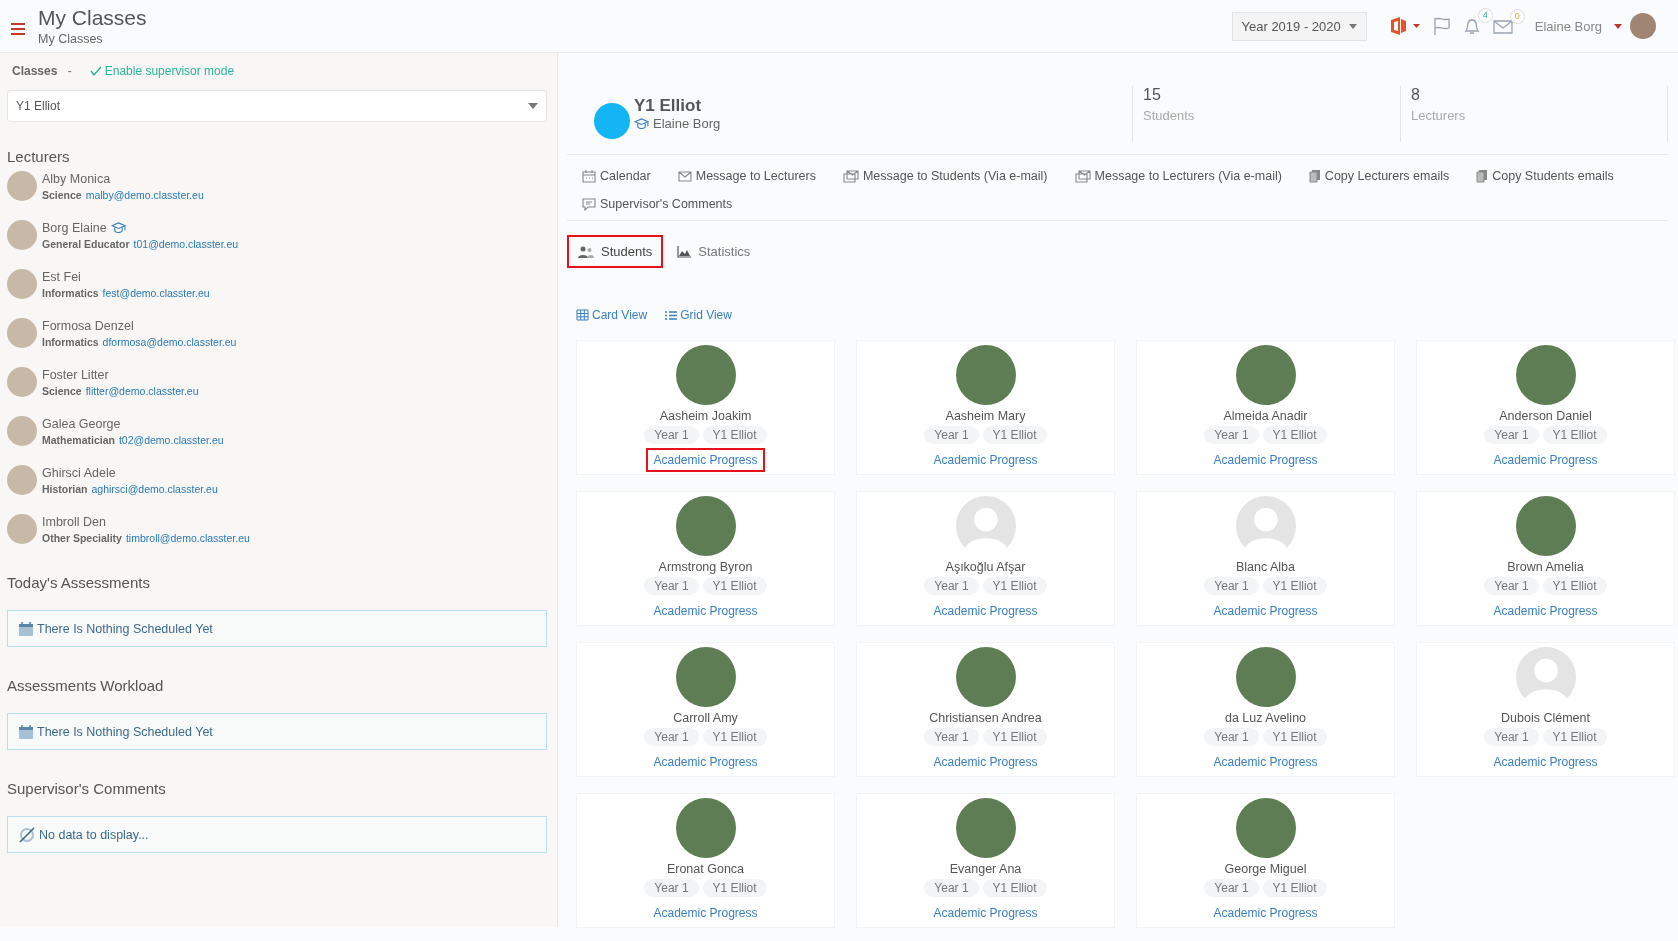 This screenshot has width=1678, height=941. What do you see at coordinates (169, 341) in the screenshot?
I see `email-link: dformosa@demo.classter.eu` at bounding box center [169, 341].